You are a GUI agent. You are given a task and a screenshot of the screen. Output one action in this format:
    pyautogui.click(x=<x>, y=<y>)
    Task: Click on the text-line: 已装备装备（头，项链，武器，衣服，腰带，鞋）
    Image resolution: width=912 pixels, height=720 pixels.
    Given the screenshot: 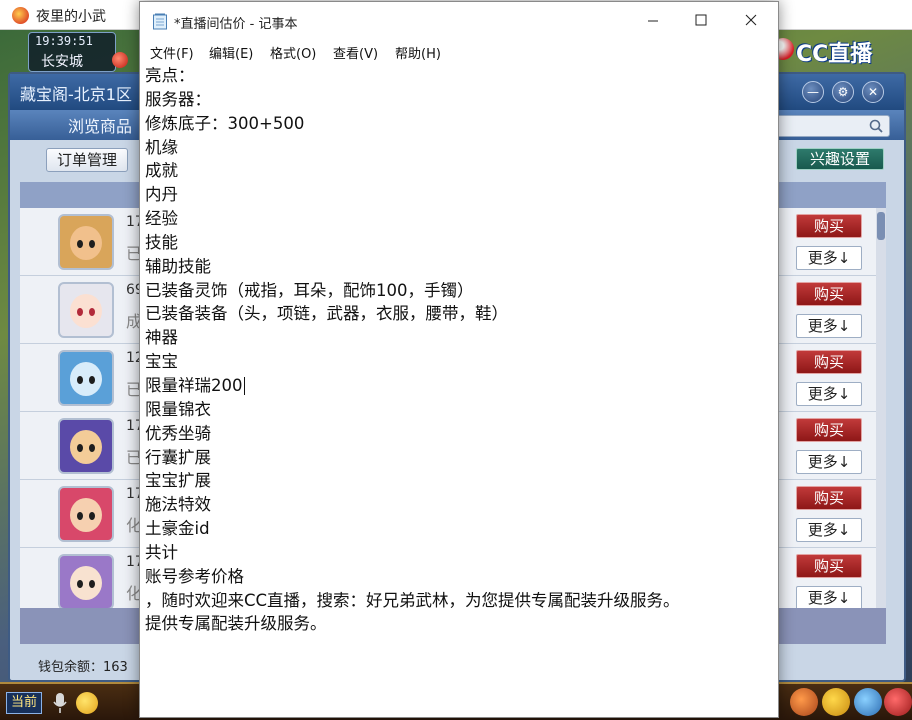 What is the action you would take?
    pyautogui.click(x=326, y=314)
    